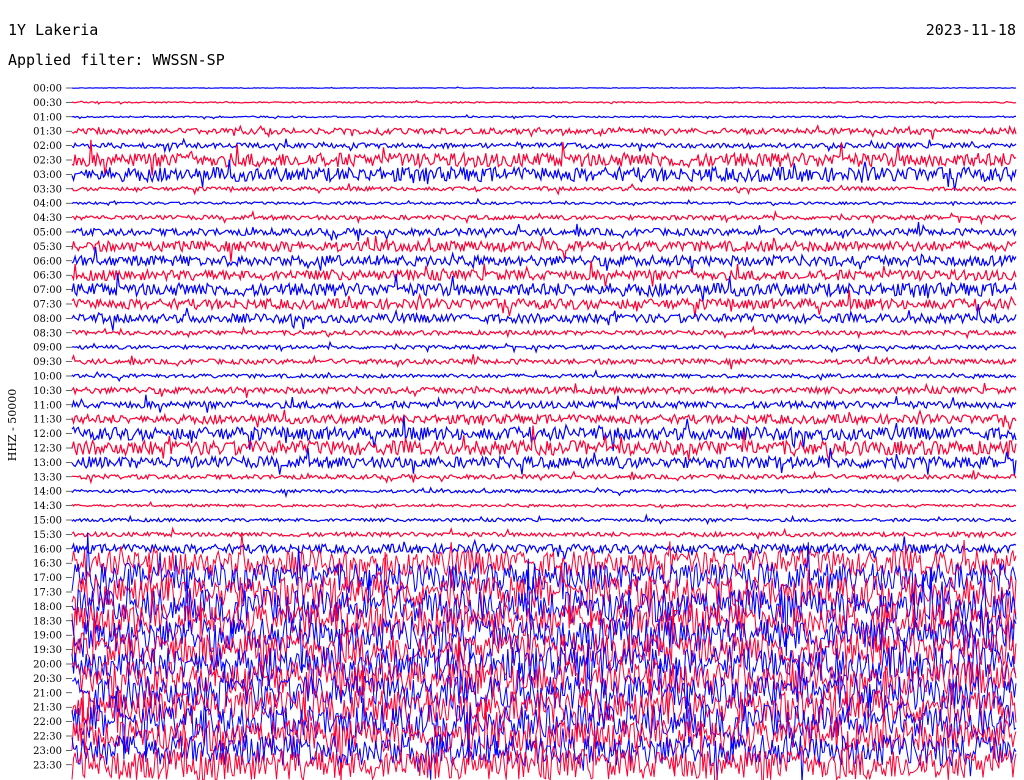 The height and width of the screenshot is (780, 1024). What do you see at coordinates (47, 391) in the screenshot?
I see `time-tick-label: 10:30` at bounding box center [47, 391].